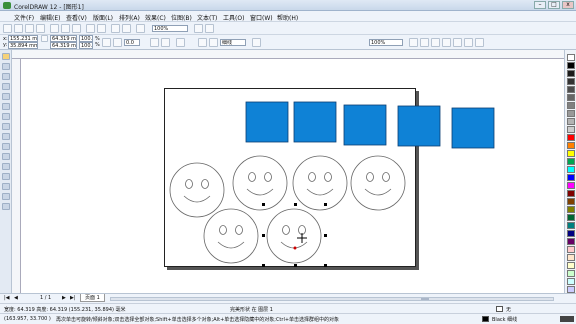 The image size is (576, 324). Describe the element at coordinates (505, 320) in the screenshot. I see `outline-status: Black 细线` at that location.